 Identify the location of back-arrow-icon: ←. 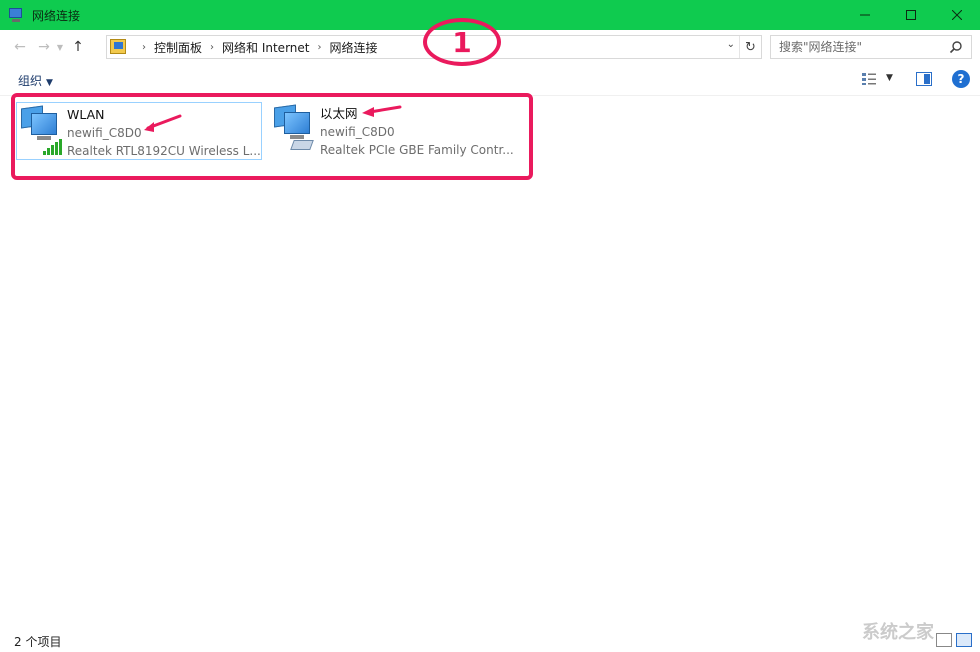
(20, 47).